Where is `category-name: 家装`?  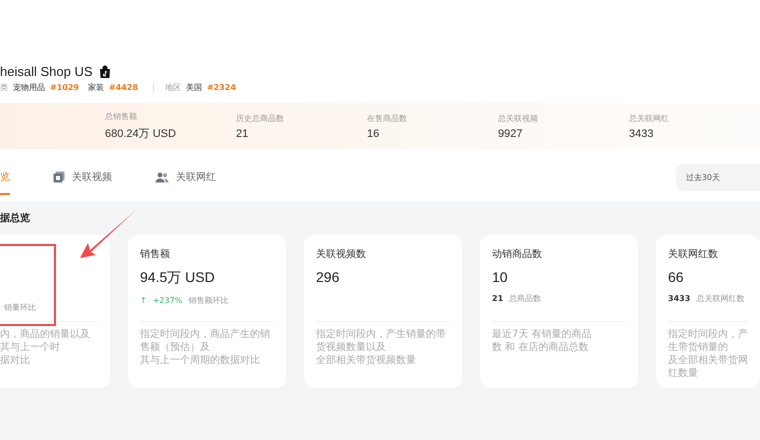
category-name: 家装 is located at coordinates (96, 87).